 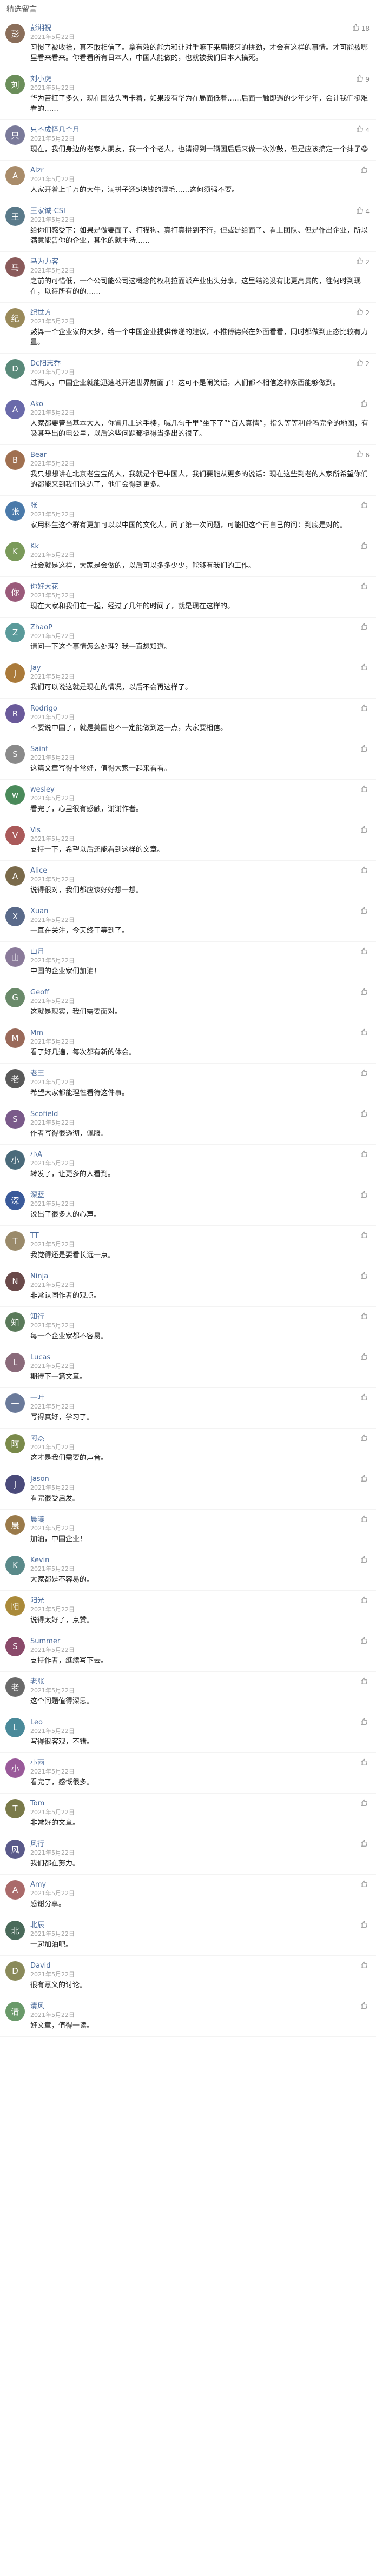 What do you see at coordinates (52, 79) in the screenshot?
I see `commenter-name: 刘小虎` at bounding box center [52, 79].